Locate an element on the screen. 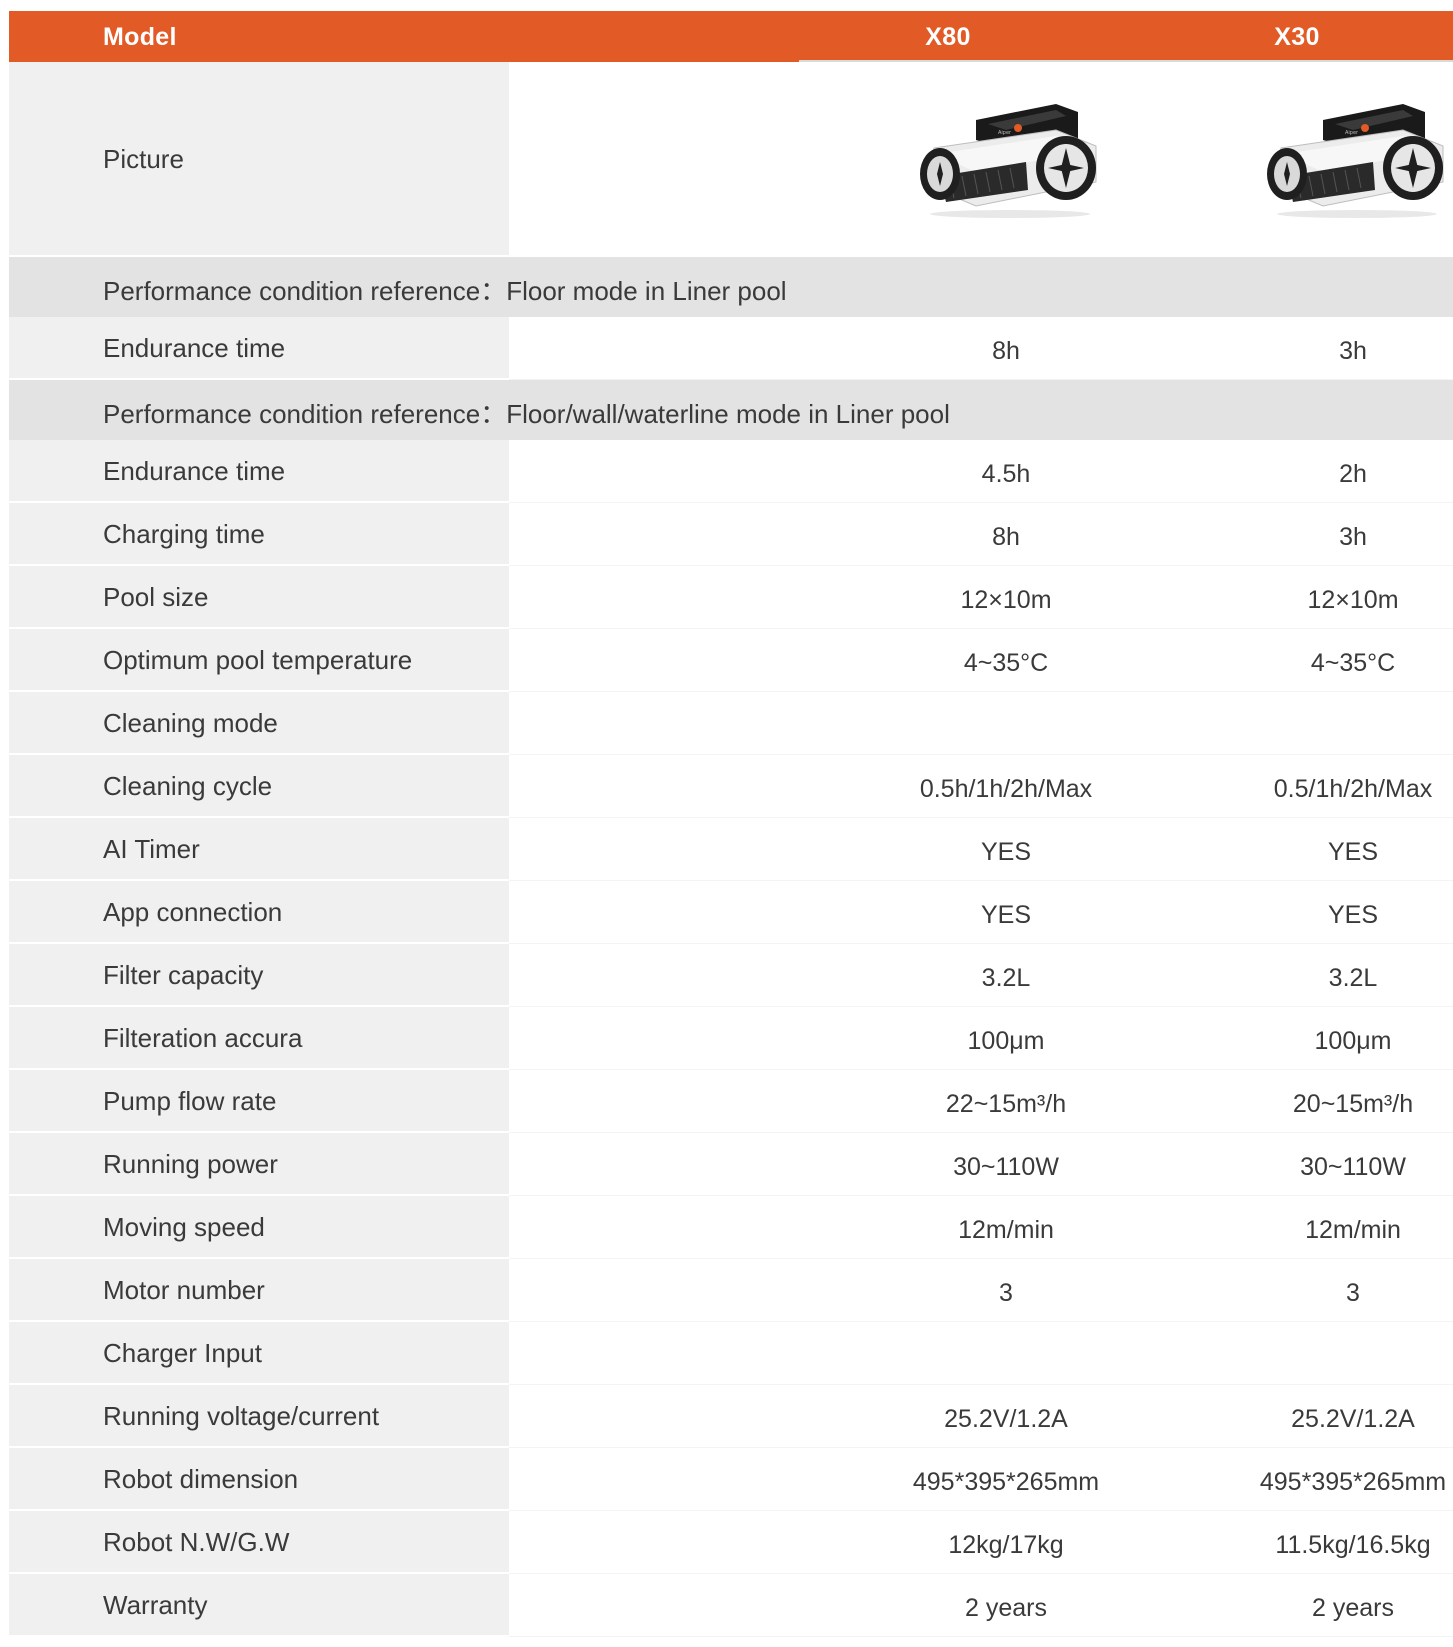 This screenshot has width=1453, height=1647. value-x30: 100μm is located at coordinates (1353, 1041).